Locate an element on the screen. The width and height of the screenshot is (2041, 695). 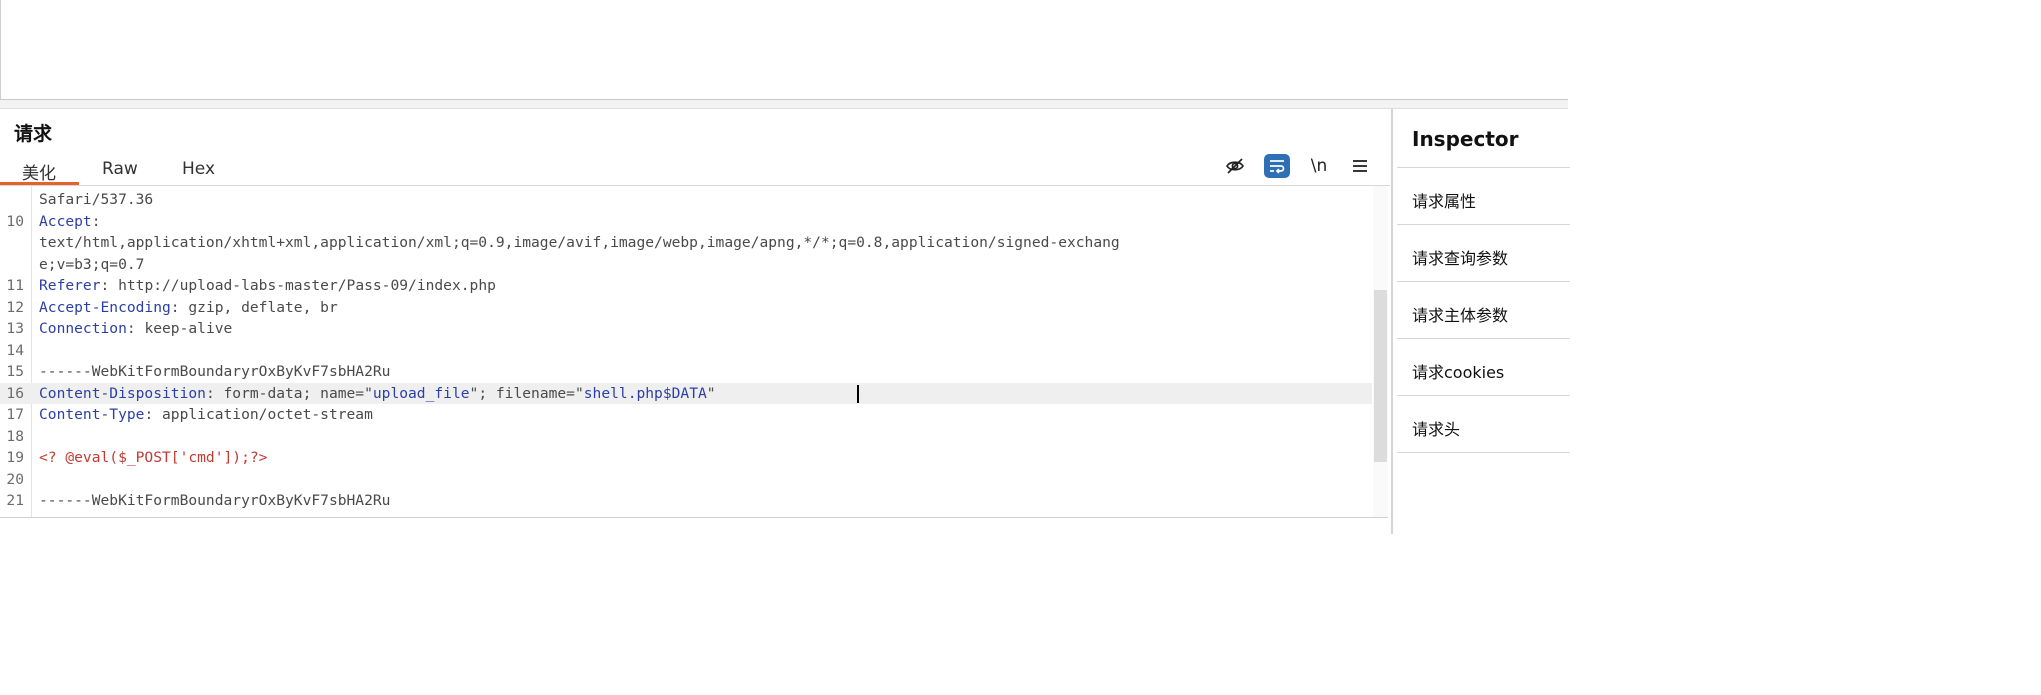
line-content: Content-Type: application/octet-stream is located at coordinates (206, 415).